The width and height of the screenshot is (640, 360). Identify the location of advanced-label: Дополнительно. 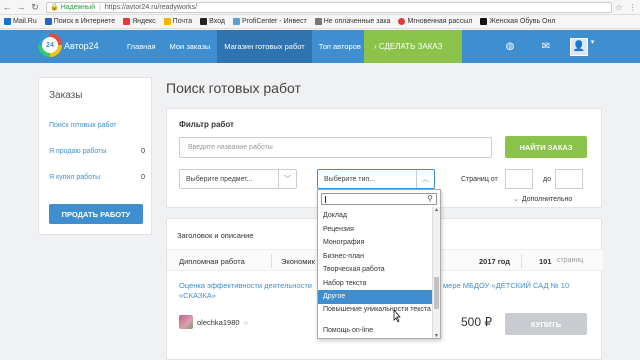
(547, 199).